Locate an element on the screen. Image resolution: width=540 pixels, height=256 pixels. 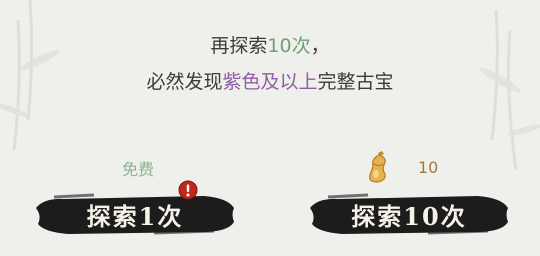
notice-line-1: 再探索10次， is located at coordinates (270, 46).